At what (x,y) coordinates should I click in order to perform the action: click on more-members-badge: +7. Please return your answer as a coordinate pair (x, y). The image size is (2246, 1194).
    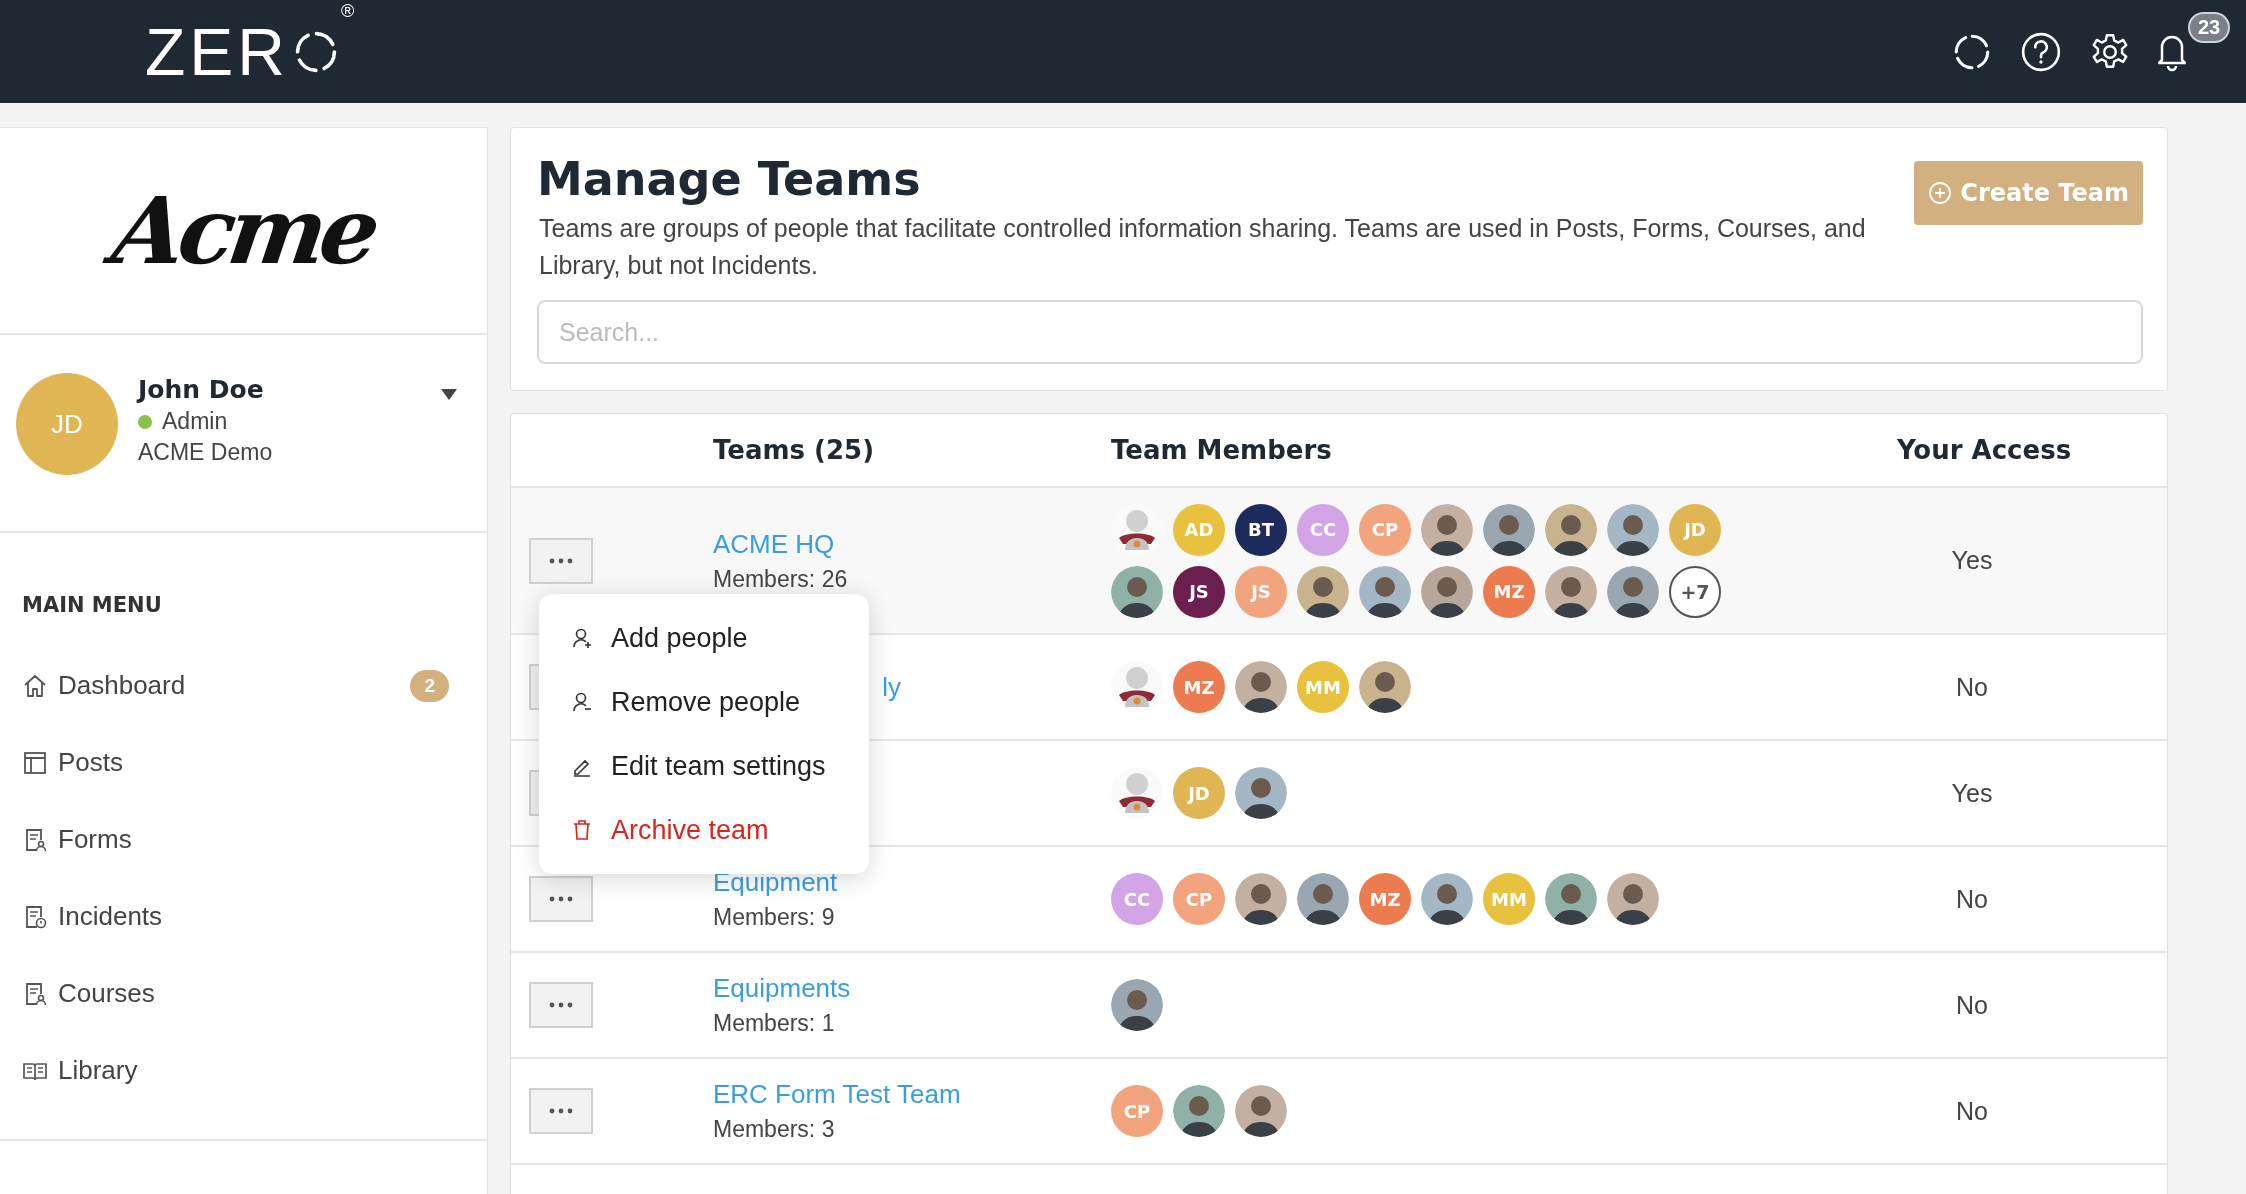
    Looking at the image, I should click on (1695, 591).